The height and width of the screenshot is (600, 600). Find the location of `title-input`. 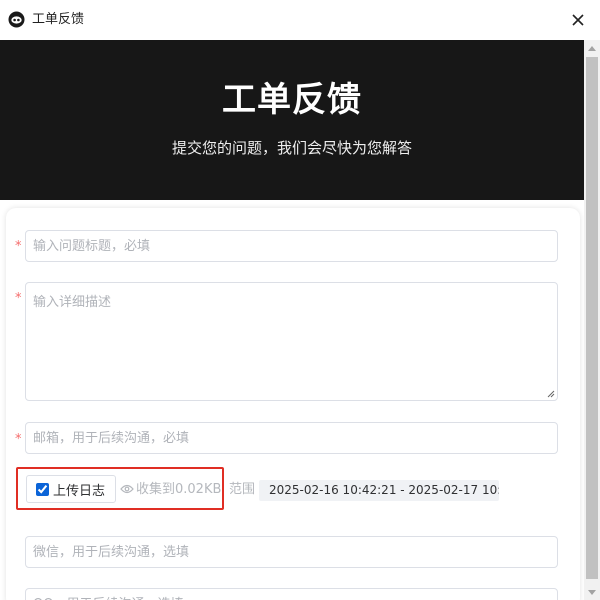

title-input is located at coordinates (291, 246).